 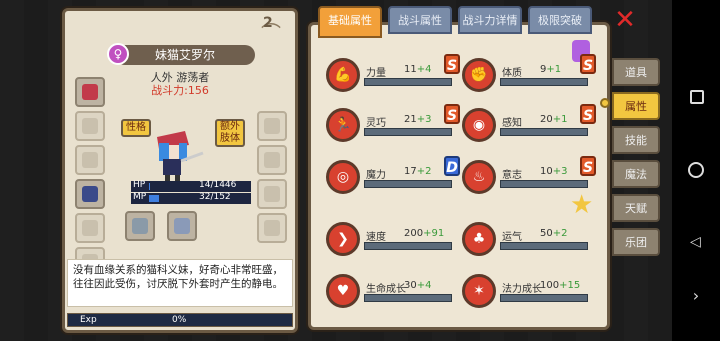 What do you see at coordinates (393, 76) in the screenshot?
I see `stat-0: 💪 力量 11+4 S` at bounding box center [393, 76].